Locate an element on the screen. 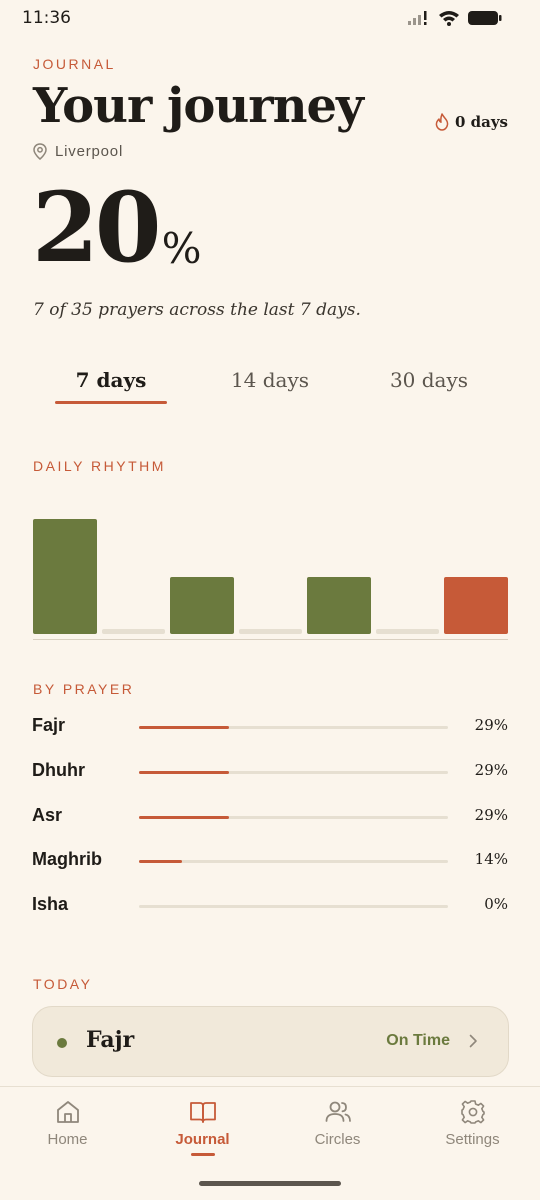  completion-number: 20 is located at coordinates (97, 227).